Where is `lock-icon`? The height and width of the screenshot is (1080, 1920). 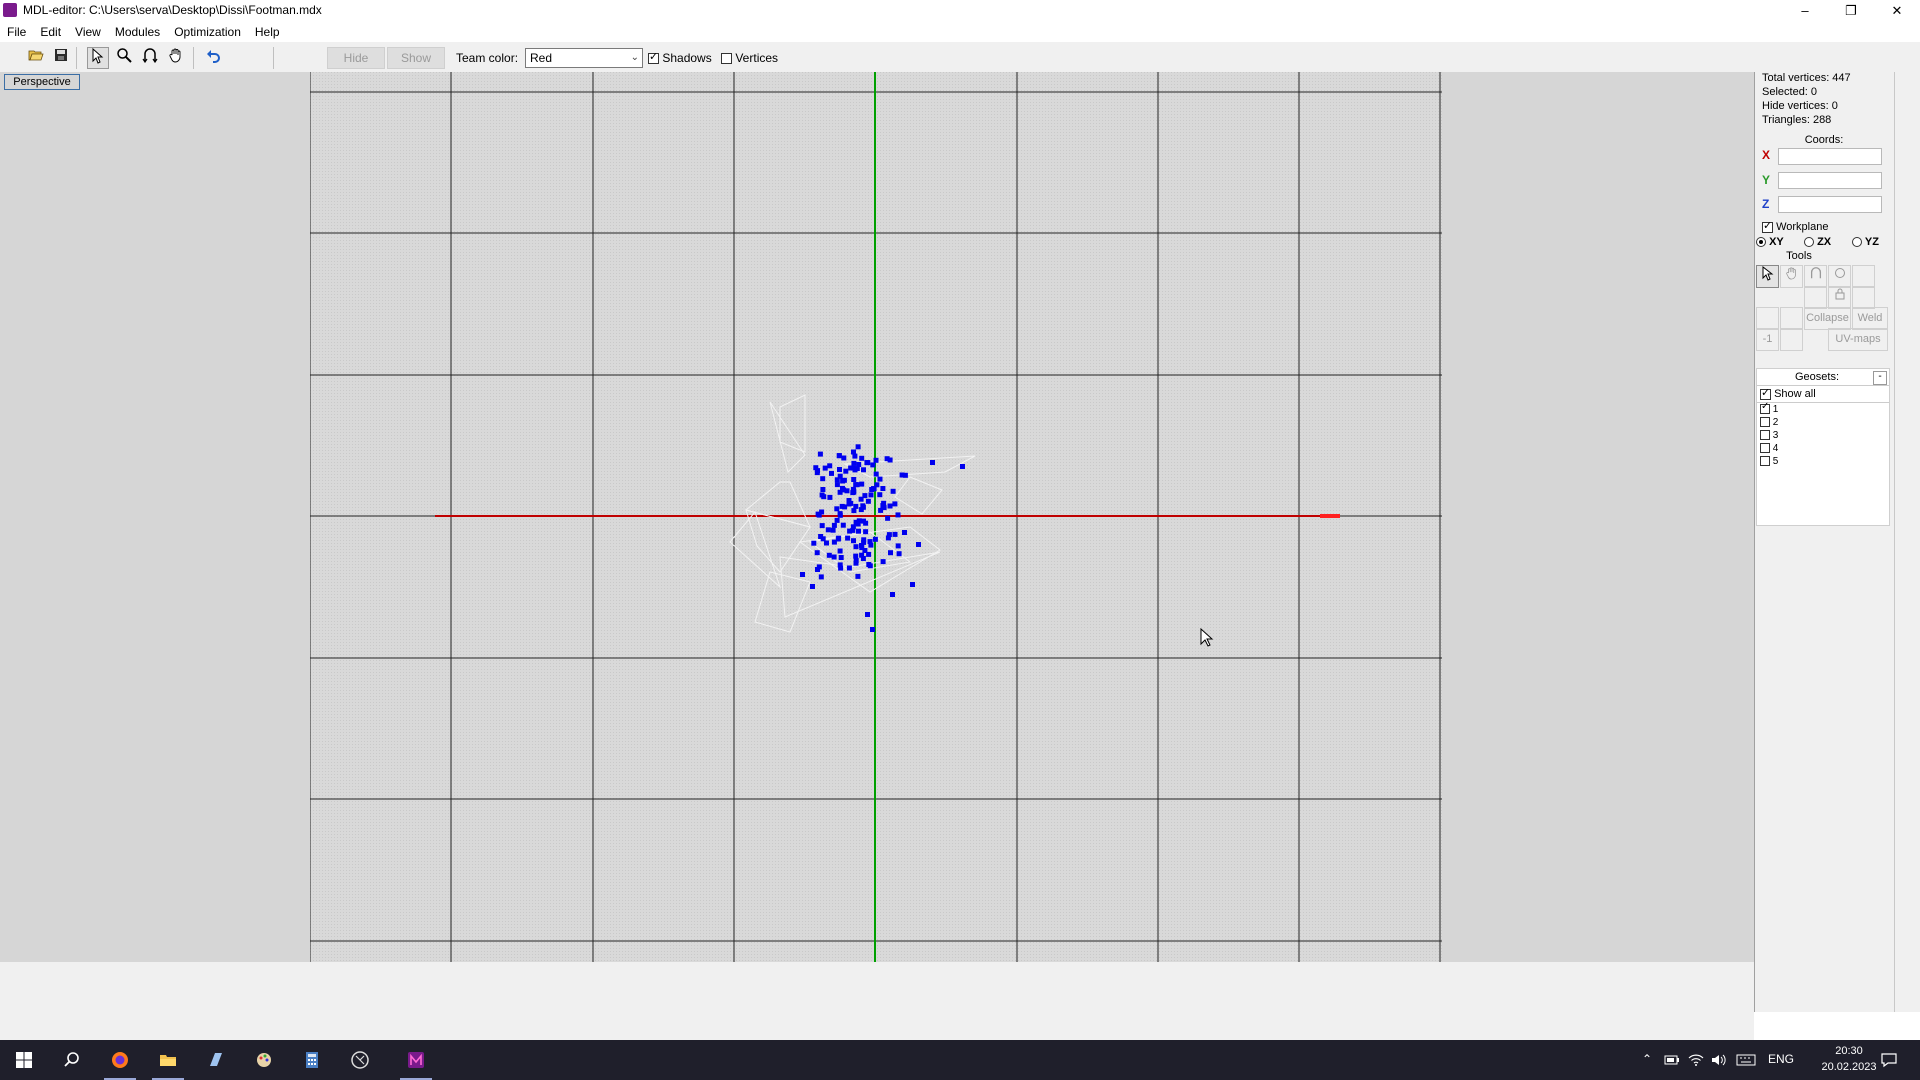
lock-icon is located at coordinates (1839, 294).